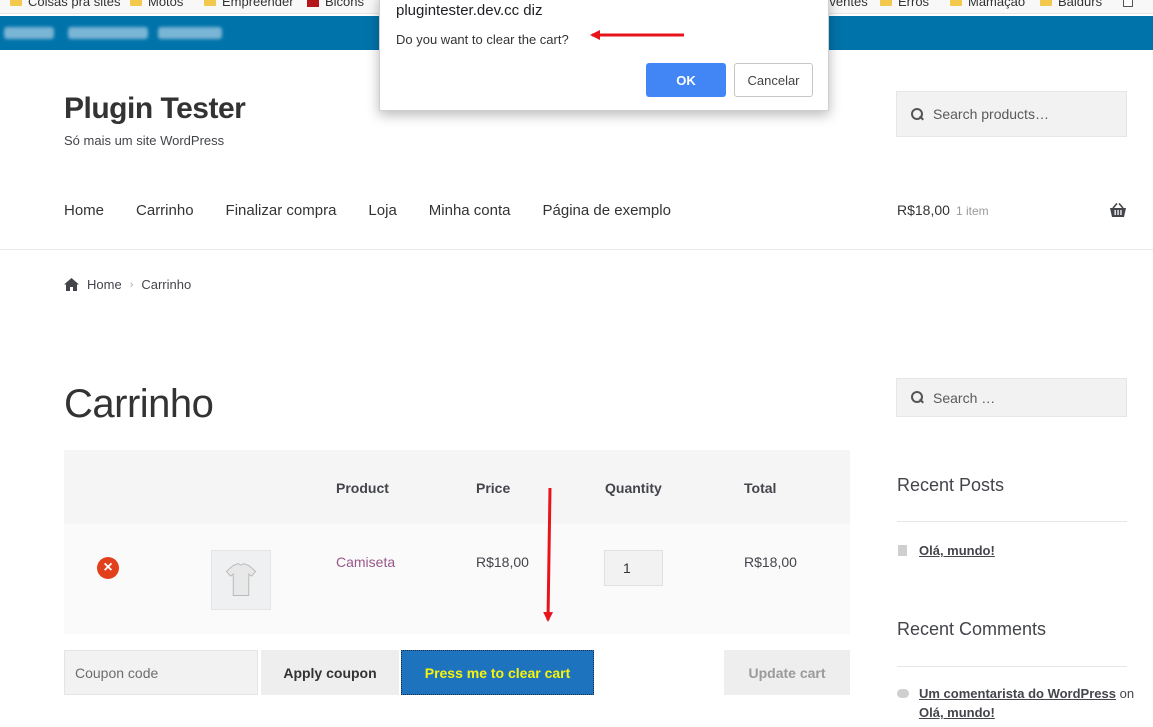 The height and width of the screenshot is (727, 1153). What do you see at coordinates (633, 568) in the screenshot?
I see `quantity-input: 1` at bounding box center [633, 568].